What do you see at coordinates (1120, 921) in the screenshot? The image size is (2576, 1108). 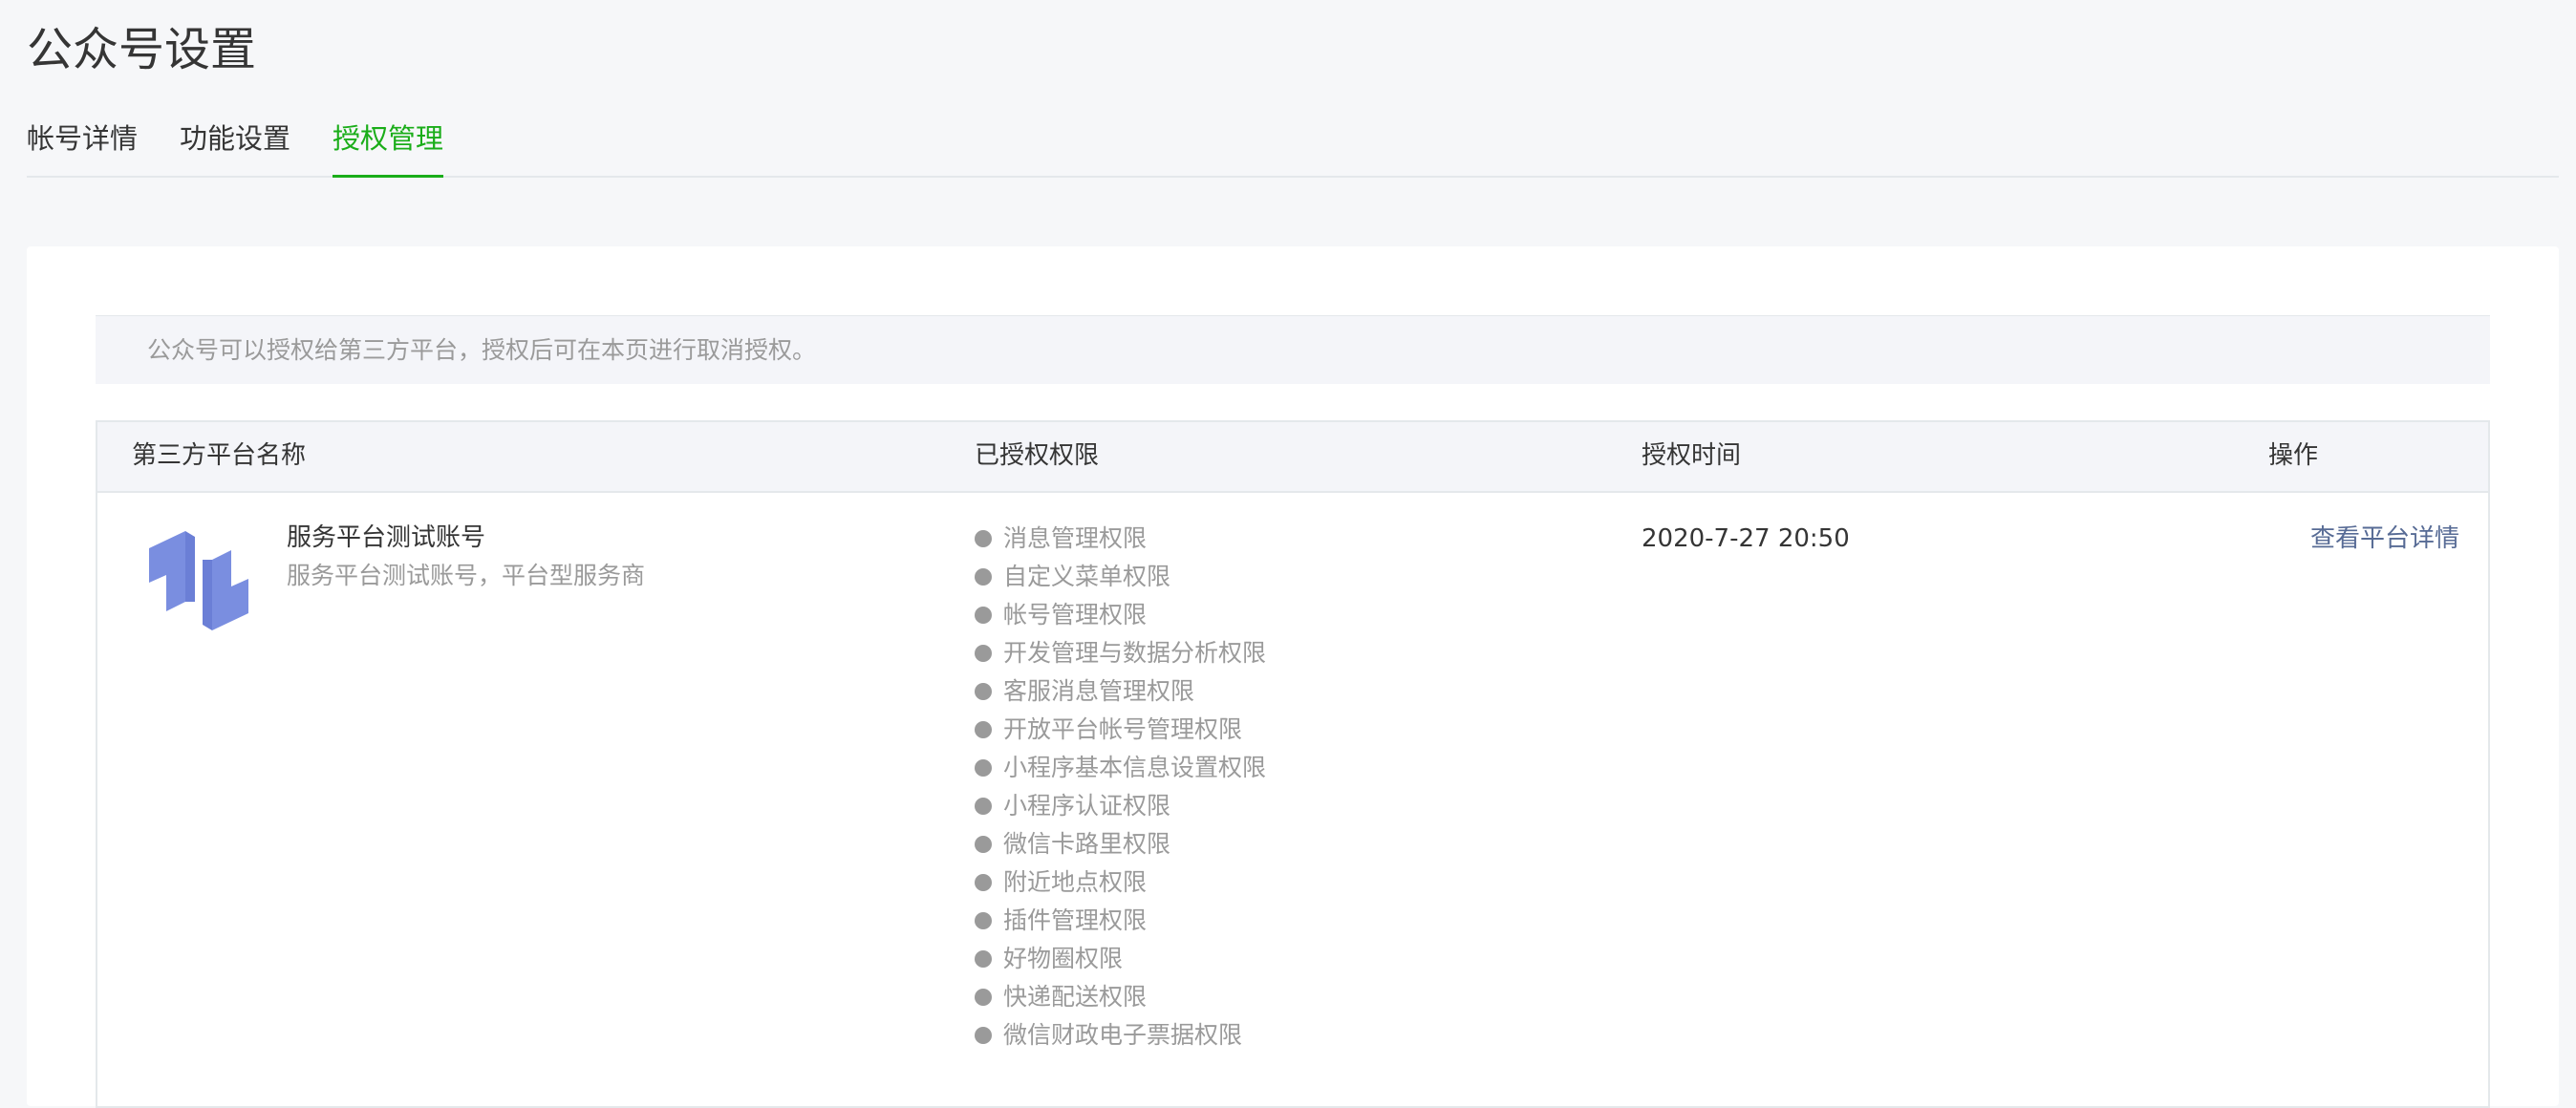 I see `permission-item: 插件管理权限` at bounding box center [1120, 921].